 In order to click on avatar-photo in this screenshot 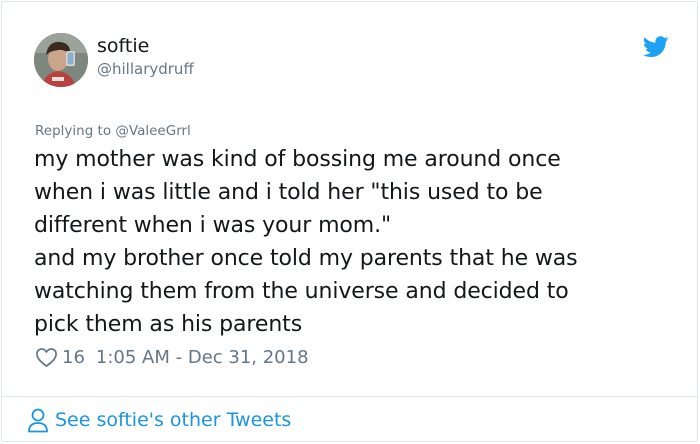, I will do `click(61, 60)`.